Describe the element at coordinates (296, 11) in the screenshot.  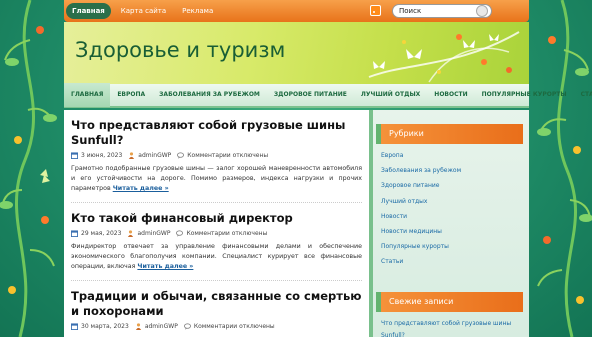
I see `top-bar: Главная Карта сайта Реклама` at that location.